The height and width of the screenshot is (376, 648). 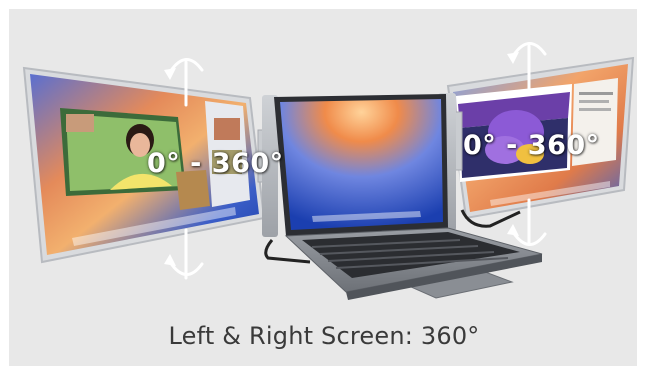 What do you see at coordinates (215, 163) in the screenshot?
I see `left-rotation-label: 0° - 360°` at bounding box center [215, 163].